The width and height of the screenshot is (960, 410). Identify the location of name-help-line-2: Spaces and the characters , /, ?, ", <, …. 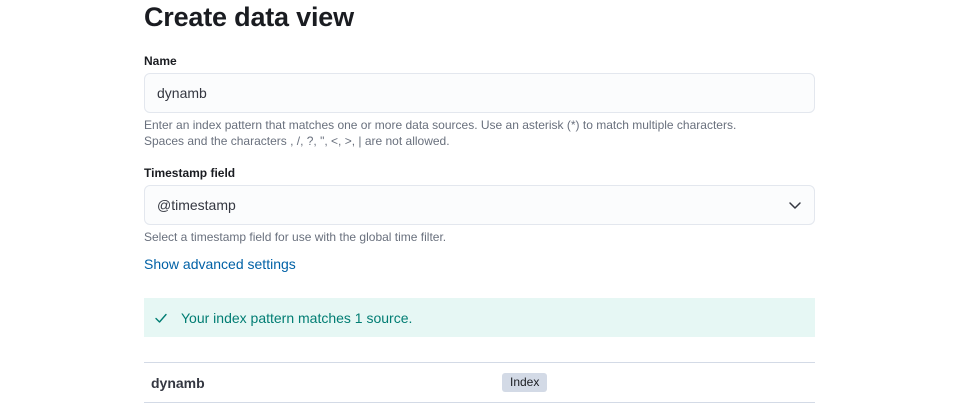
(297, 141).